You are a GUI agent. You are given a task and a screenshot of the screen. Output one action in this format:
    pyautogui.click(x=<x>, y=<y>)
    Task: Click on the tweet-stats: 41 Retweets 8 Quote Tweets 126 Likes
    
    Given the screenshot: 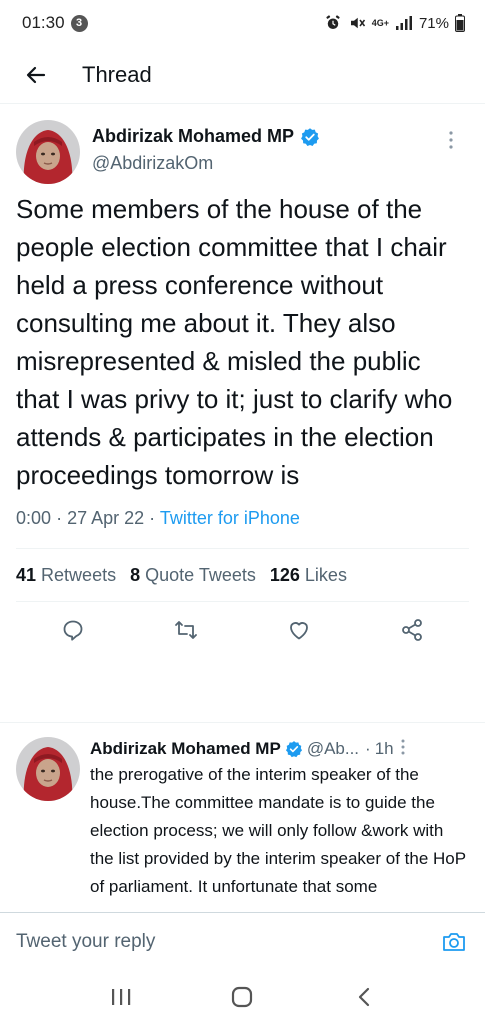 What is the action you would take?
    pyautogui.click(x=242, y=575)
    